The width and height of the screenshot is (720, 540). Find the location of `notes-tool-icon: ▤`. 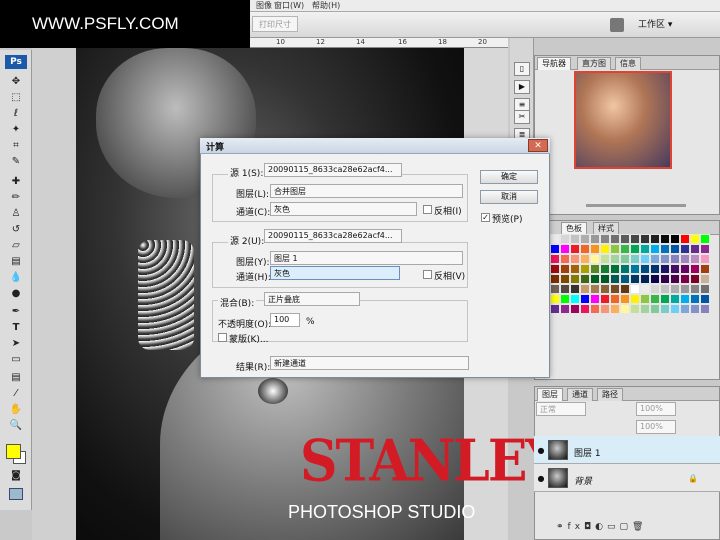

notes-tool-icon: ▤ is located at coordinates (16, 378).